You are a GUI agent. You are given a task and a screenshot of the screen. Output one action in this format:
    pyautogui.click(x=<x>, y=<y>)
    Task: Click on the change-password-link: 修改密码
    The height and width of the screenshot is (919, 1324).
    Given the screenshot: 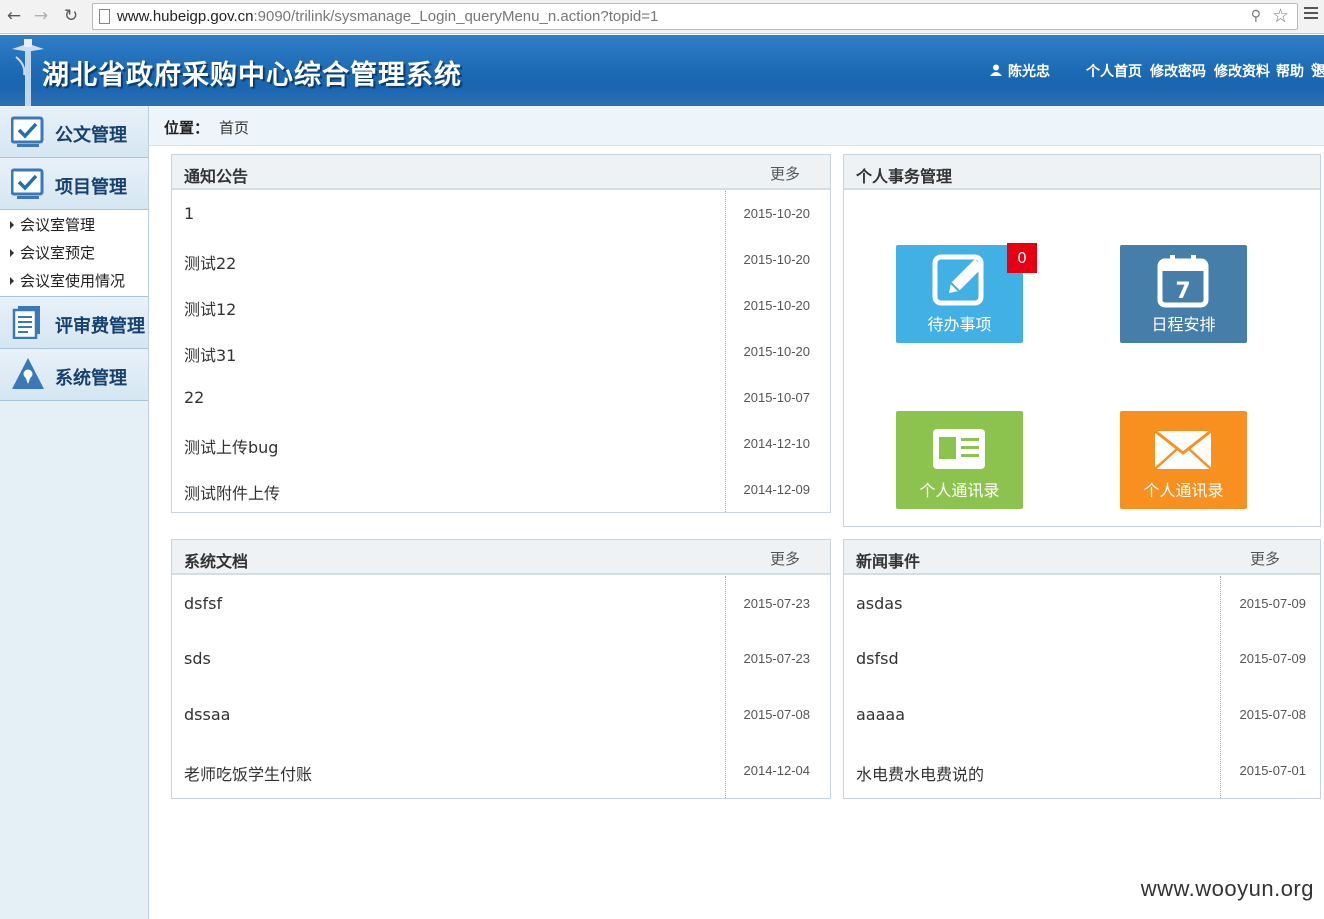 What is the action you would take?
    pyautogui.click(x=1178, y=71)
    